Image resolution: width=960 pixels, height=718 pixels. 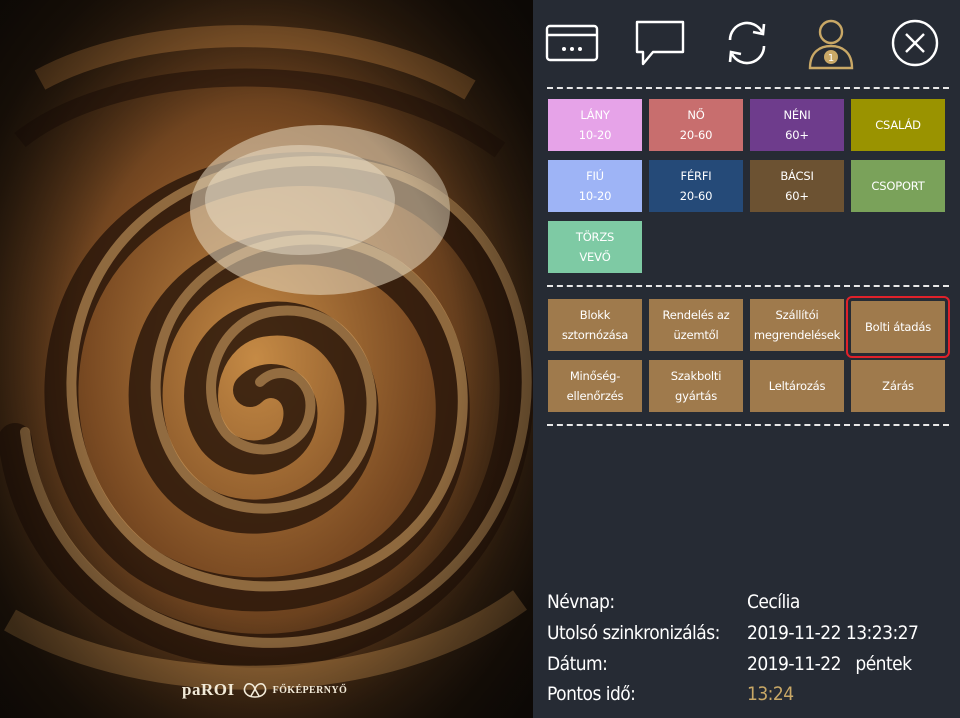 I want to click on function-tile: Zárás, so click(x=898, y=386).